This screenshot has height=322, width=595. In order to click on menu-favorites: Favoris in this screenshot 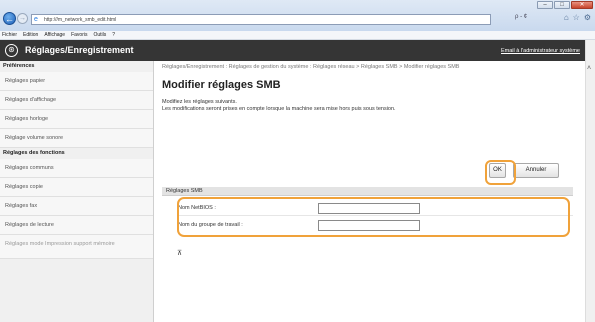, I will do `click(79, 35)`.